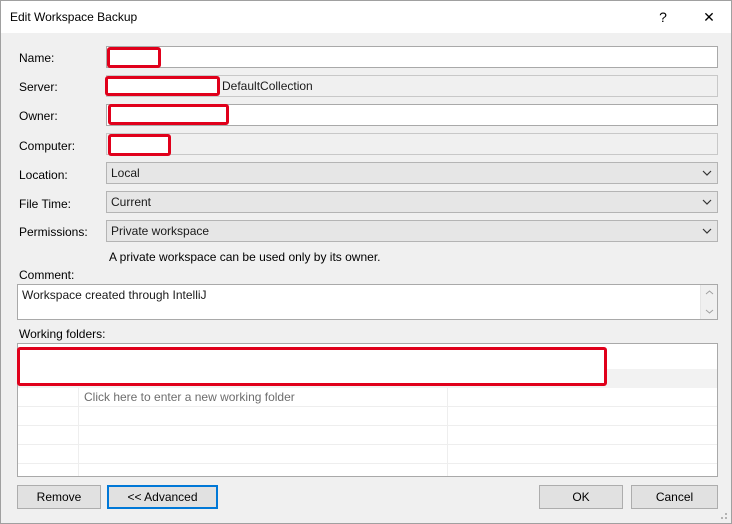 The height and width of the screenshot is (524, 732). Describe the element at coordinates (38, 87) in the screenshot. I see `server-label: Server:` at that location.